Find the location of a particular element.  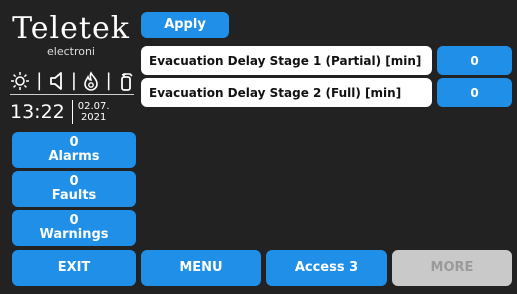

more-button: MORE is located at coordinates (452, 268).